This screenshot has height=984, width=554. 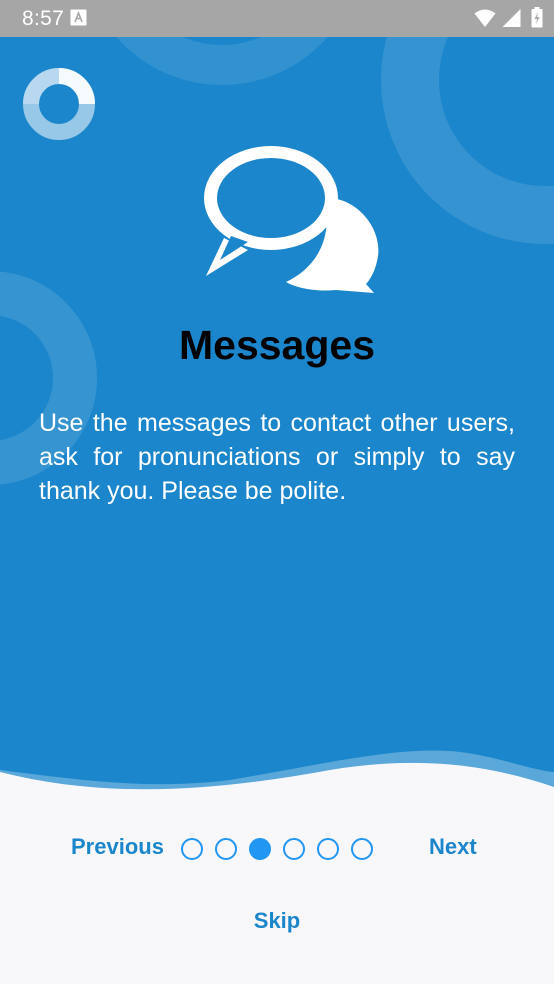 What do you see at coordinates (43, 18) in the screenshot?
I see `status-time: 8:57` at bounding box center [43, 18].